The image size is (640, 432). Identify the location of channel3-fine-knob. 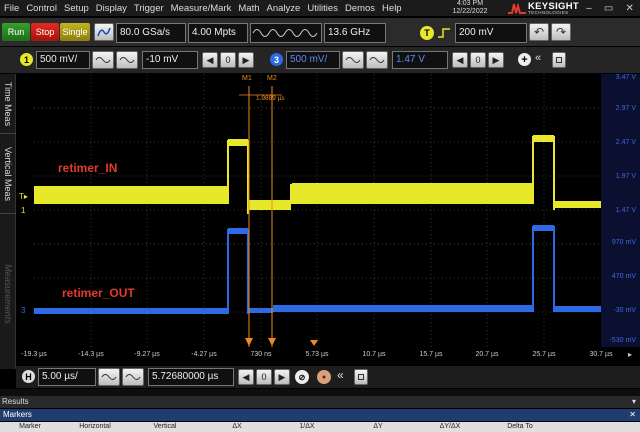
(377, 60).